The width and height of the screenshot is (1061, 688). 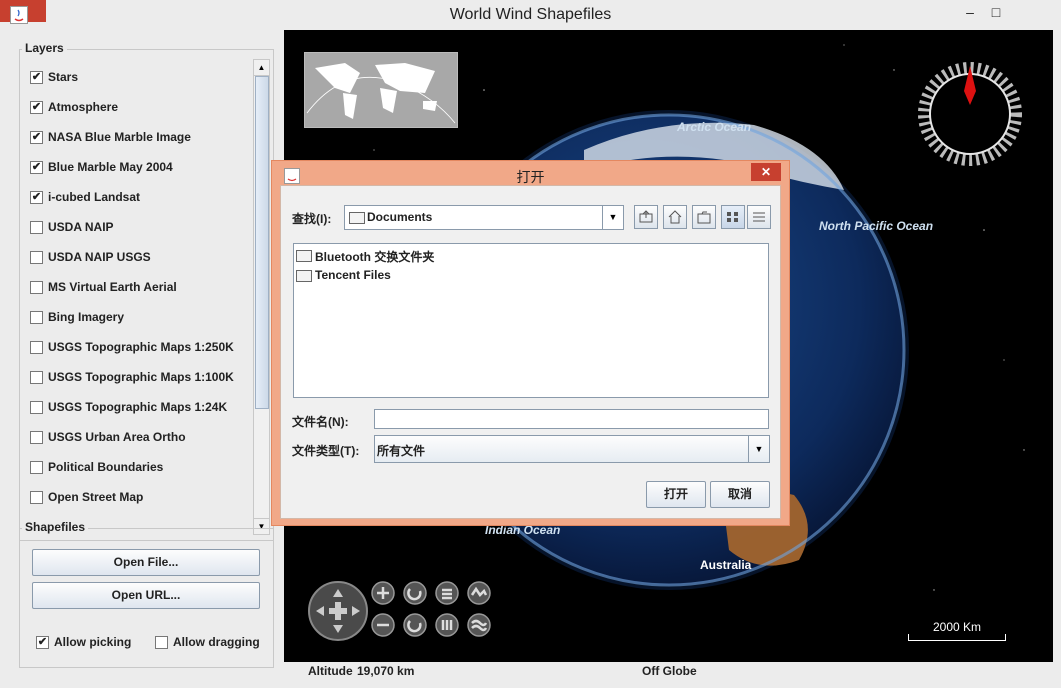 I want to click on status-bar: Altitude 19,070 km Off Globe, so click(x=668, y=671).